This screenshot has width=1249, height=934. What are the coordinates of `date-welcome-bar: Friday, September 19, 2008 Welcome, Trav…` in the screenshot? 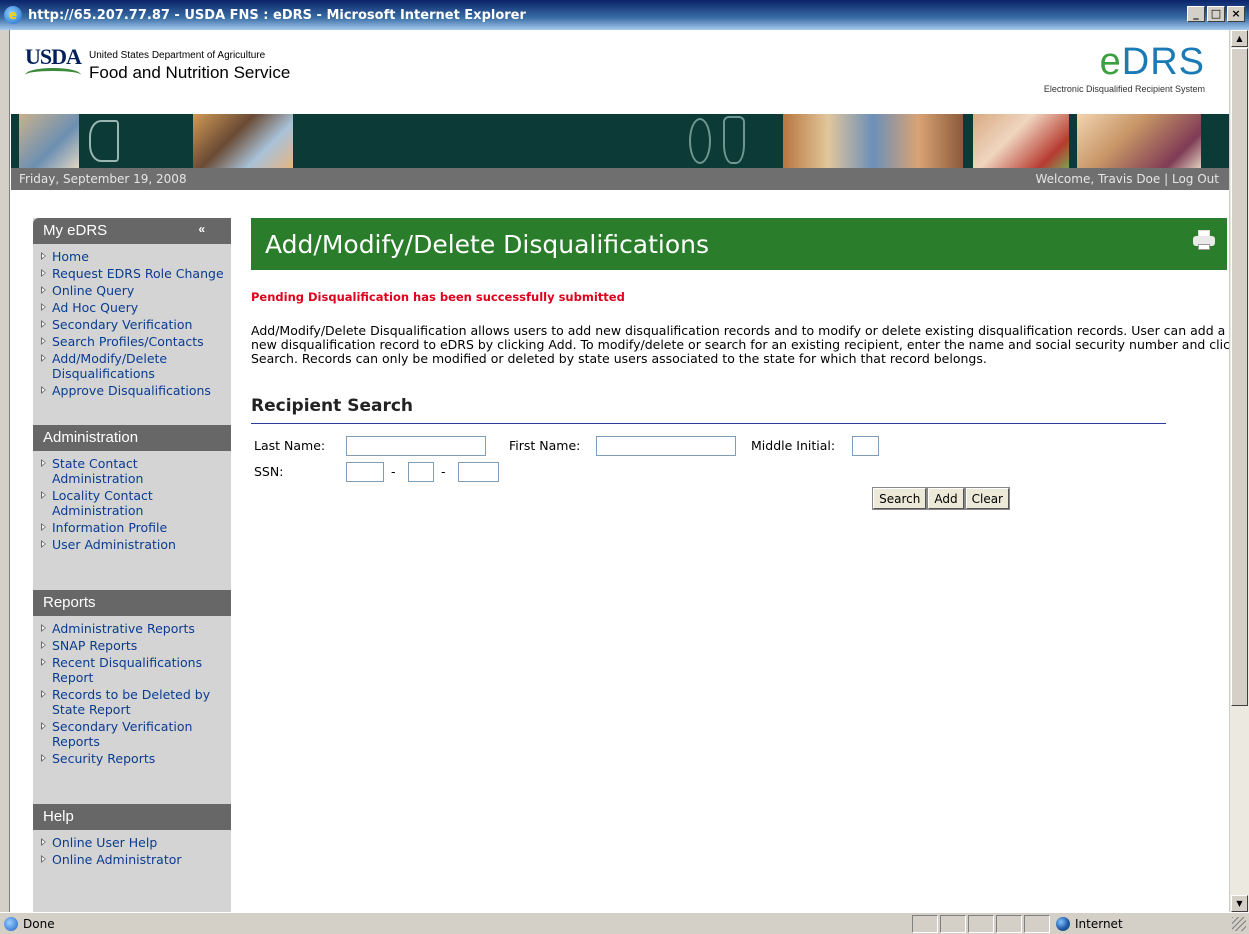 It's located at (620, 179).